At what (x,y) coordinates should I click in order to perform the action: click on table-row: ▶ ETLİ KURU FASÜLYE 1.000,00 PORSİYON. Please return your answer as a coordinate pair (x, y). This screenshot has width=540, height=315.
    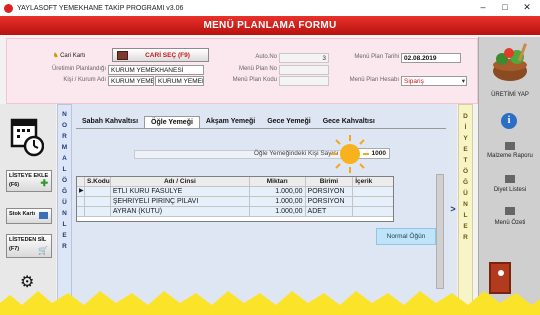
    Looking at the image, I should click on (235, 192).